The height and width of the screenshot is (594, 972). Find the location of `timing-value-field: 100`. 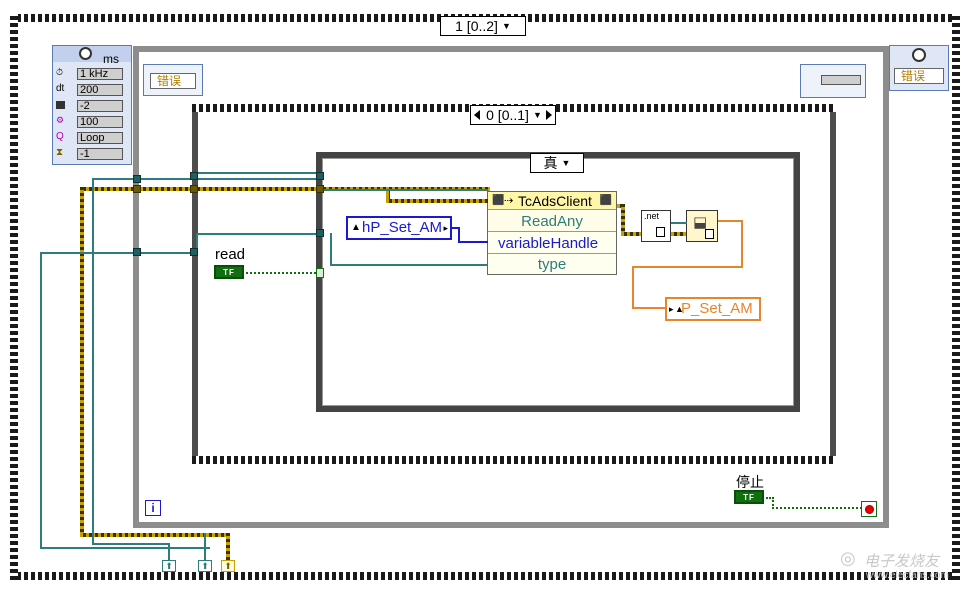

timing-value-field: 100 is located at coordinates (100, 122).